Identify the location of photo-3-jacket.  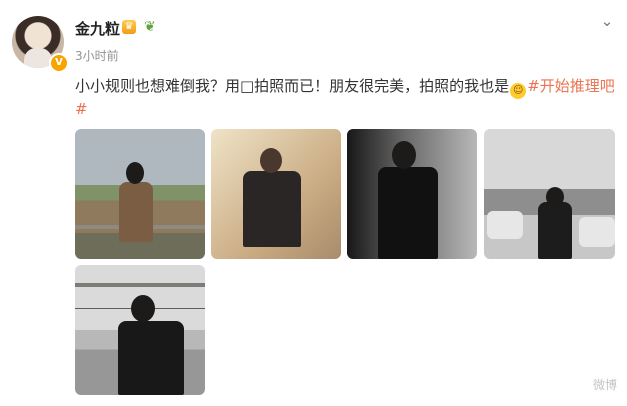
(408, 213).